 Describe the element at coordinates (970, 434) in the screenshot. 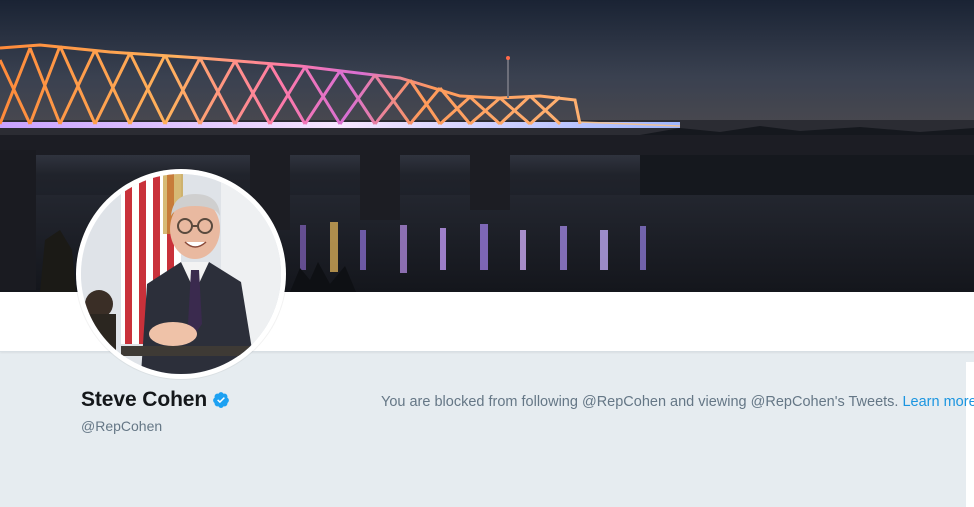

I see `profile-sidebar-edge` at that location.